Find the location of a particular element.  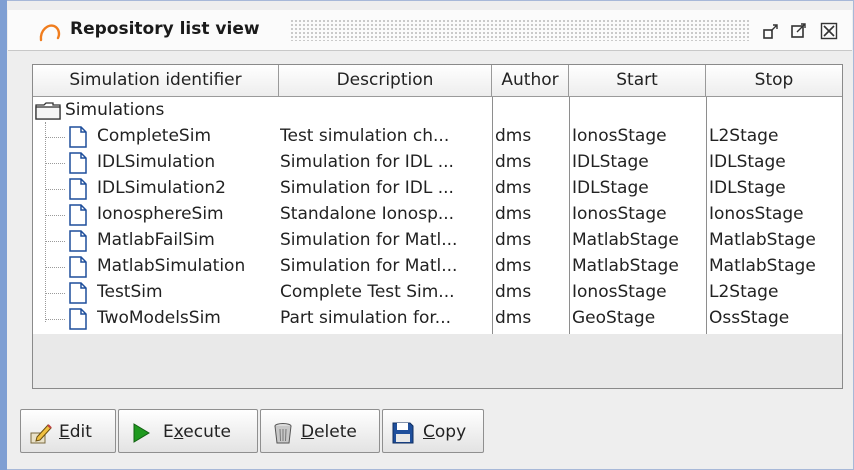

copy-rest: opy is located at coordinates (450, 432).